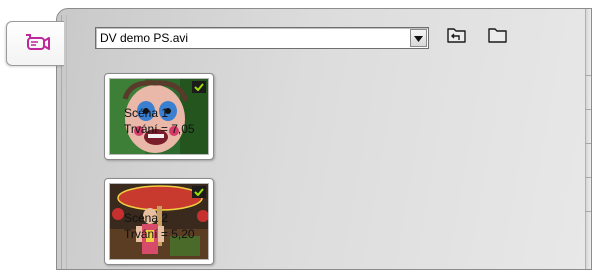 The height and width of the screenshot is (270, 598). Describe the element at coordinates (588, 139) in the screenshot. I see `panel-right-scroll-edge` at that location.